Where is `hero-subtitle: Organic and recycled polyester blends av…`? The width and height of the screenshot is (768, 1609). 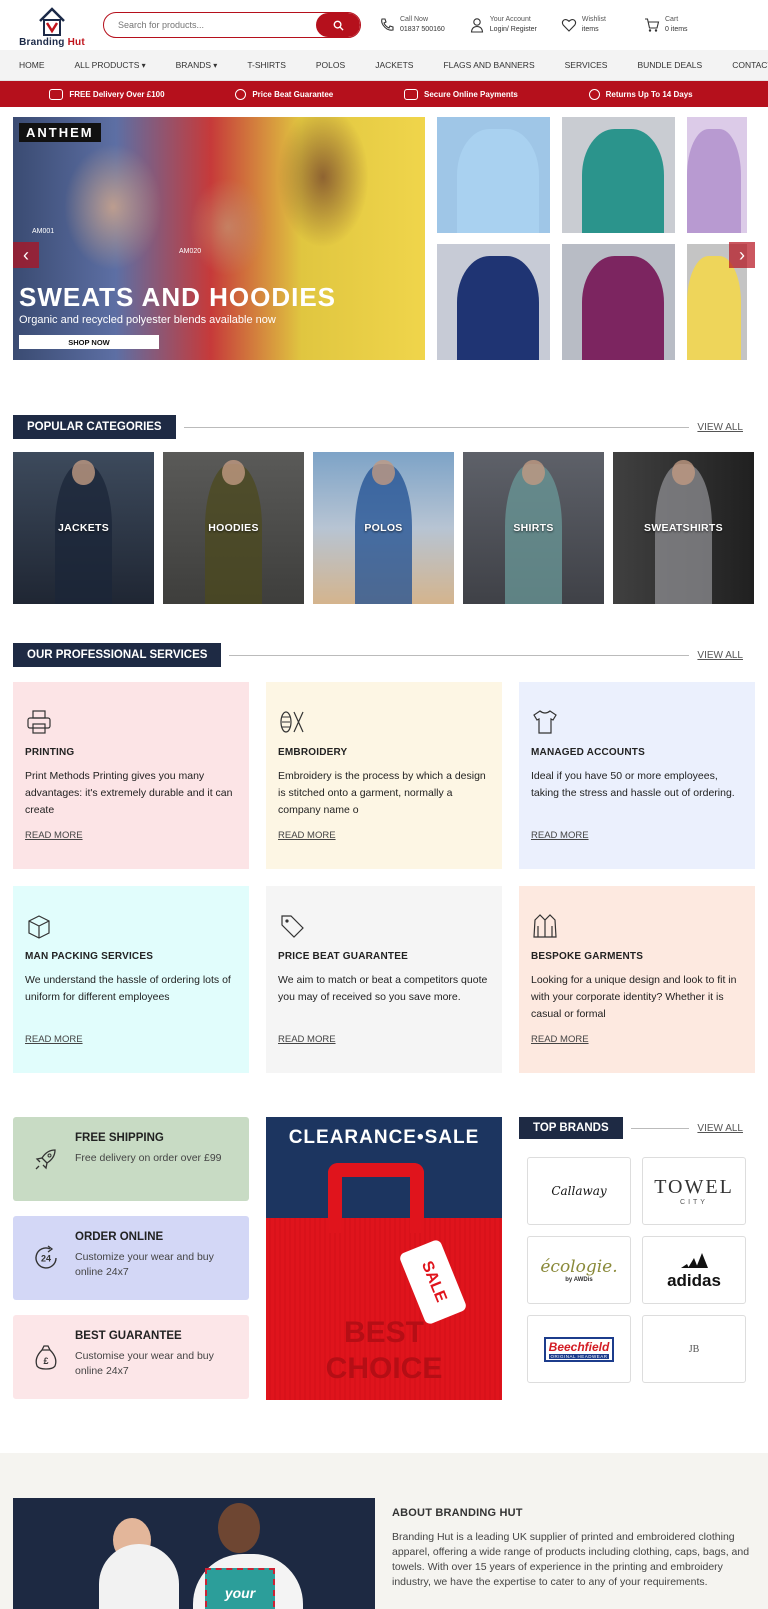
hero-subtitle: Organic and recycled polyester blends av… is located at coordinates (147, 320).